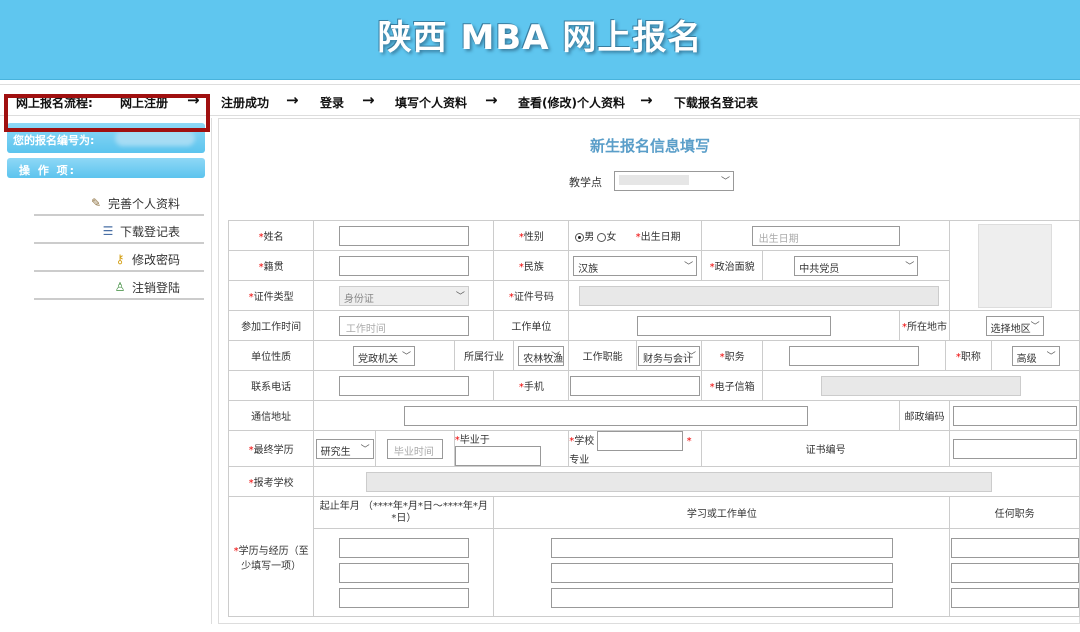 The image size is (1080, 632). Describe the element at coordinates (533, 267) in the screenshot. I see `ethnic-label: 民族` at that location.